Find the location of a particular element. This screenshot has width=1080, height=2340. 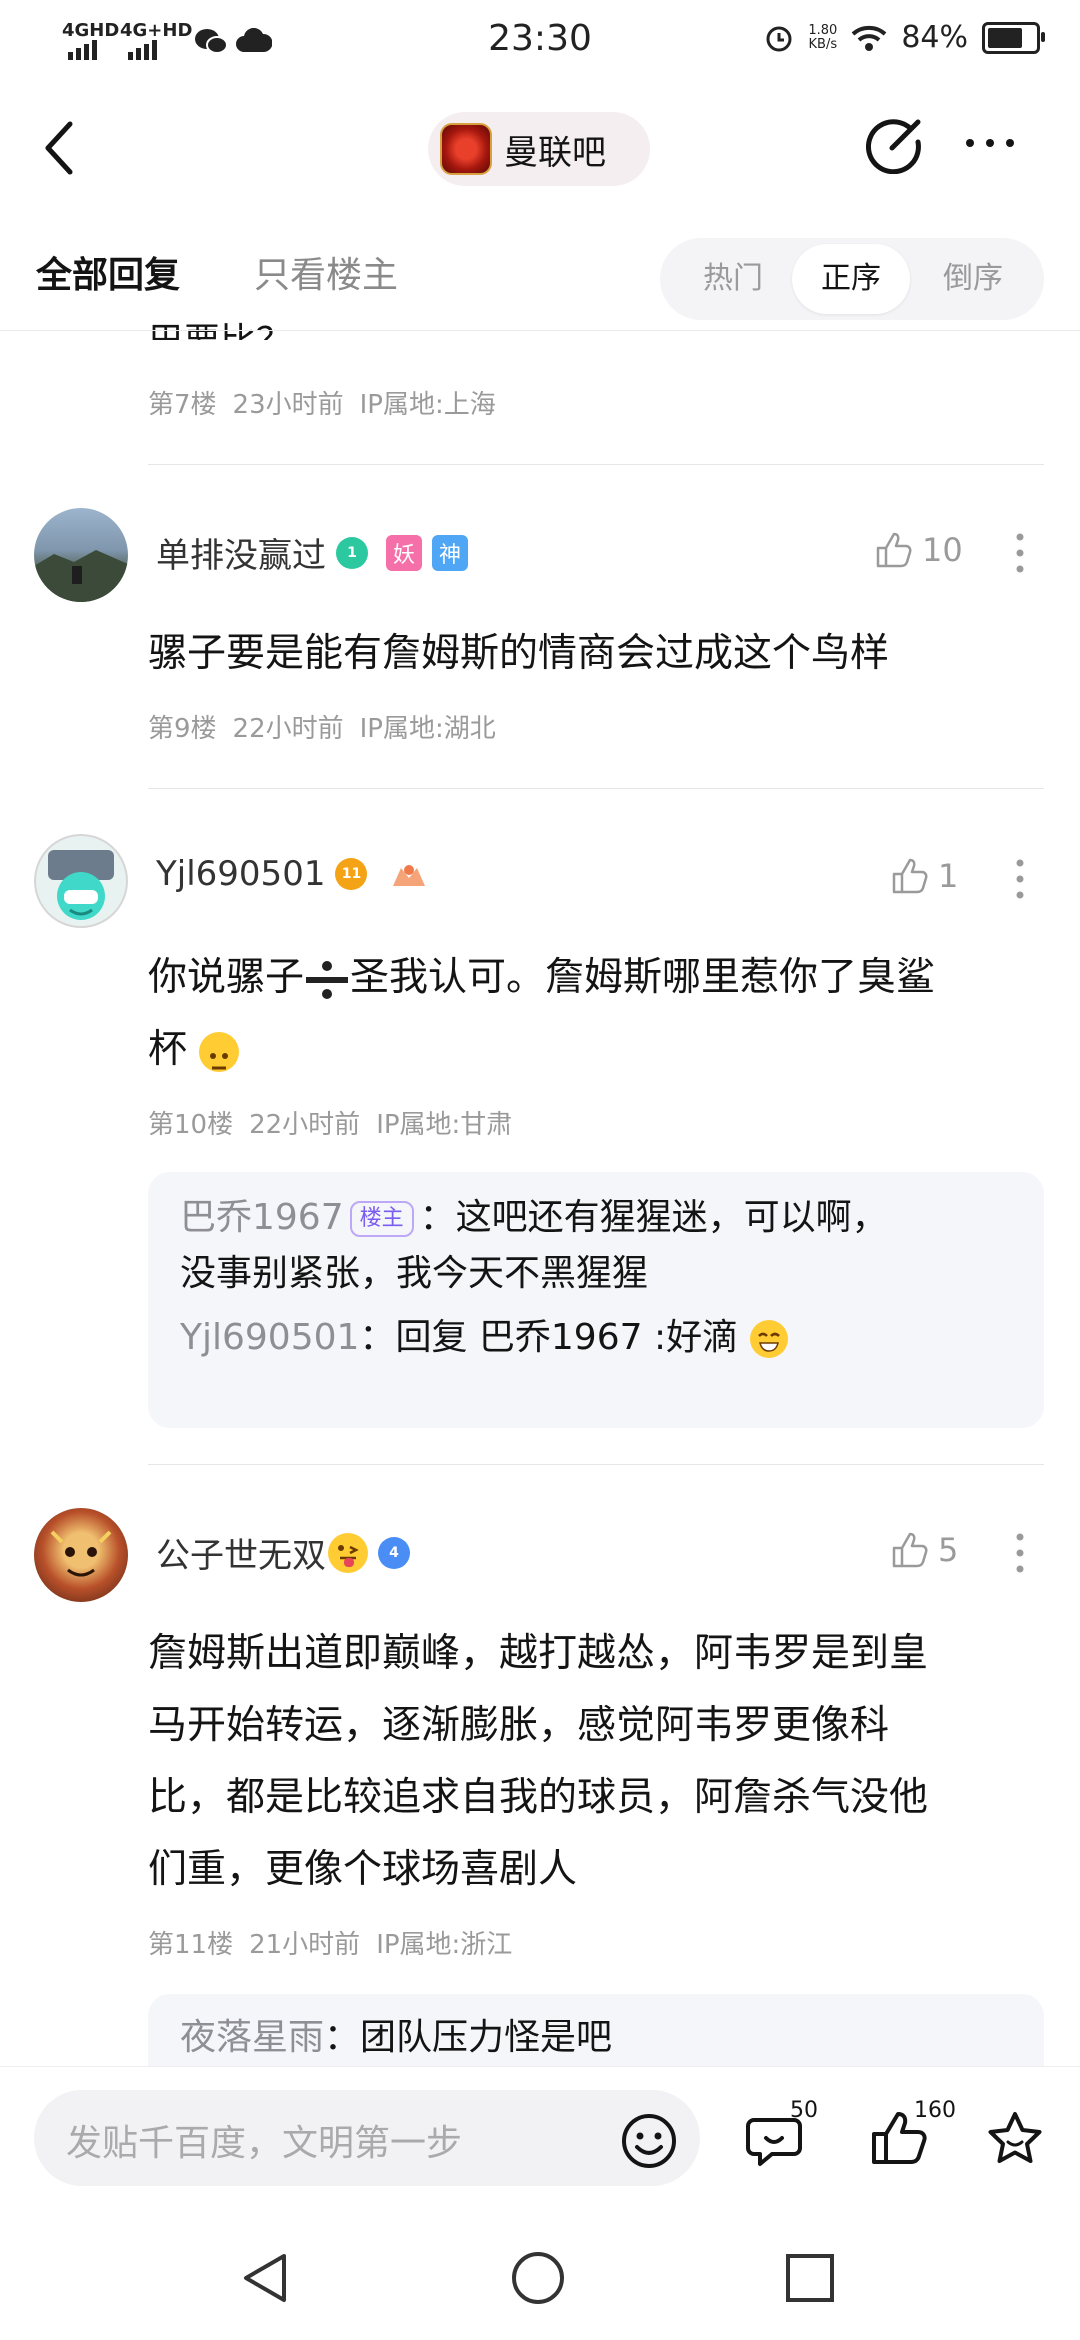

sort-toggle: 热门 正序 倒序 is located at coordinates (852, 279).